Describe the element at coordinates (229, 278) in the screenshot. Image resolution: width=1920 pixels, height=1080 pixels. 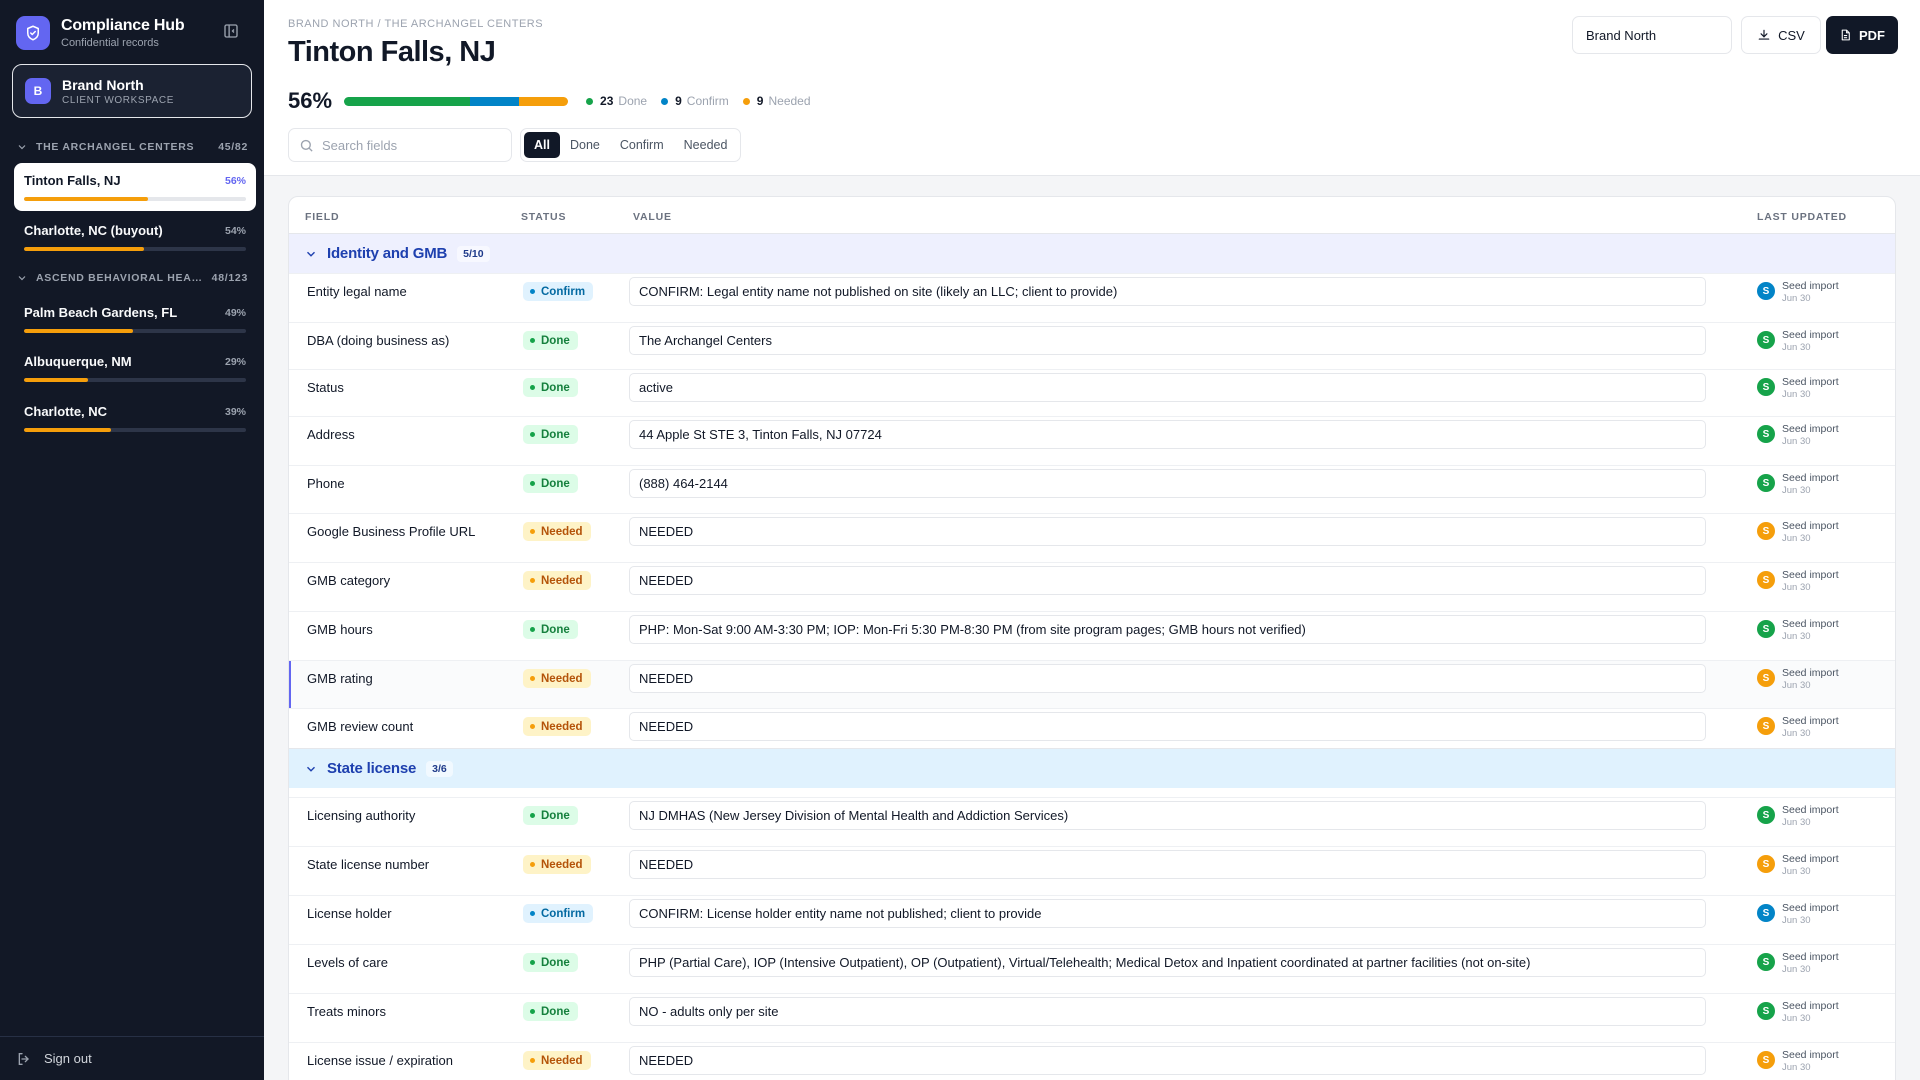
I see `group-count: 48/123` at that location.